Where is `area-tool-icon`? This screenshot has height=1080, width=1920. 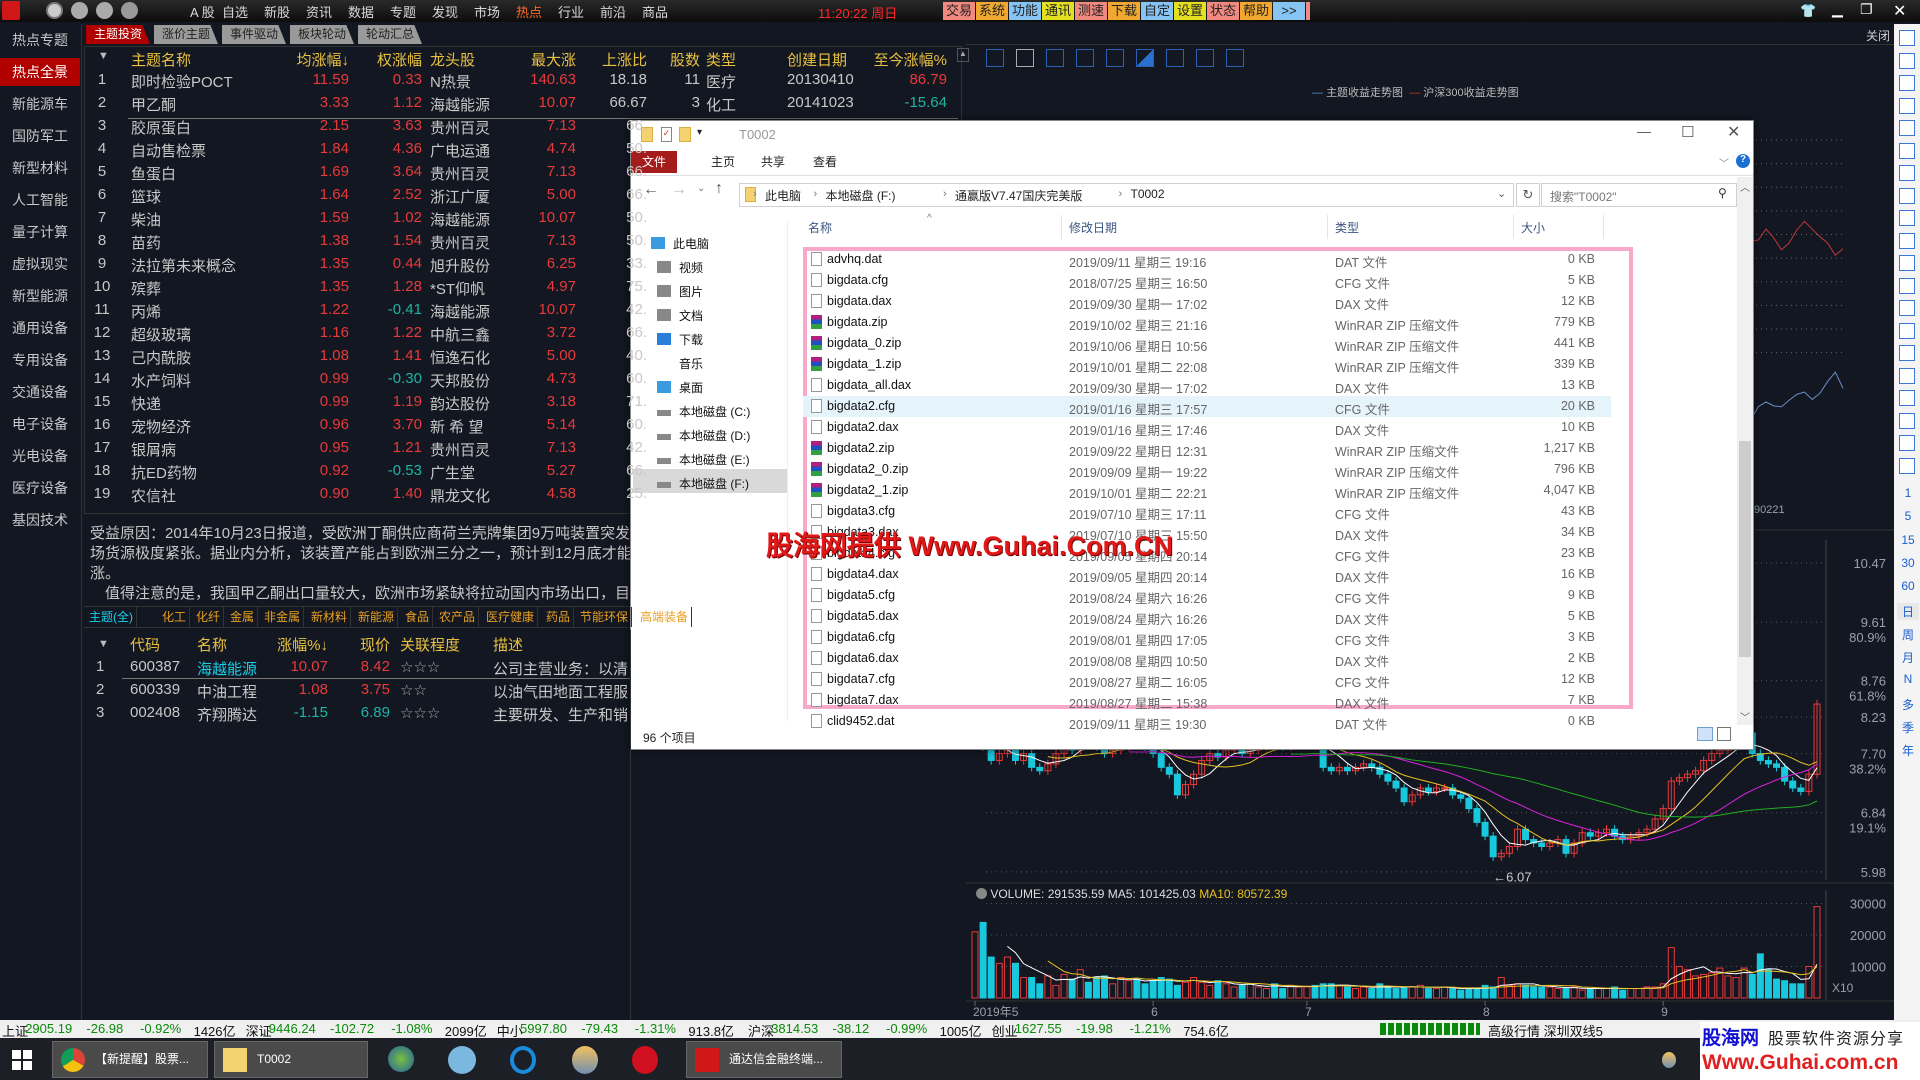
area-tool-icon is located at coordinates (1145, 58).